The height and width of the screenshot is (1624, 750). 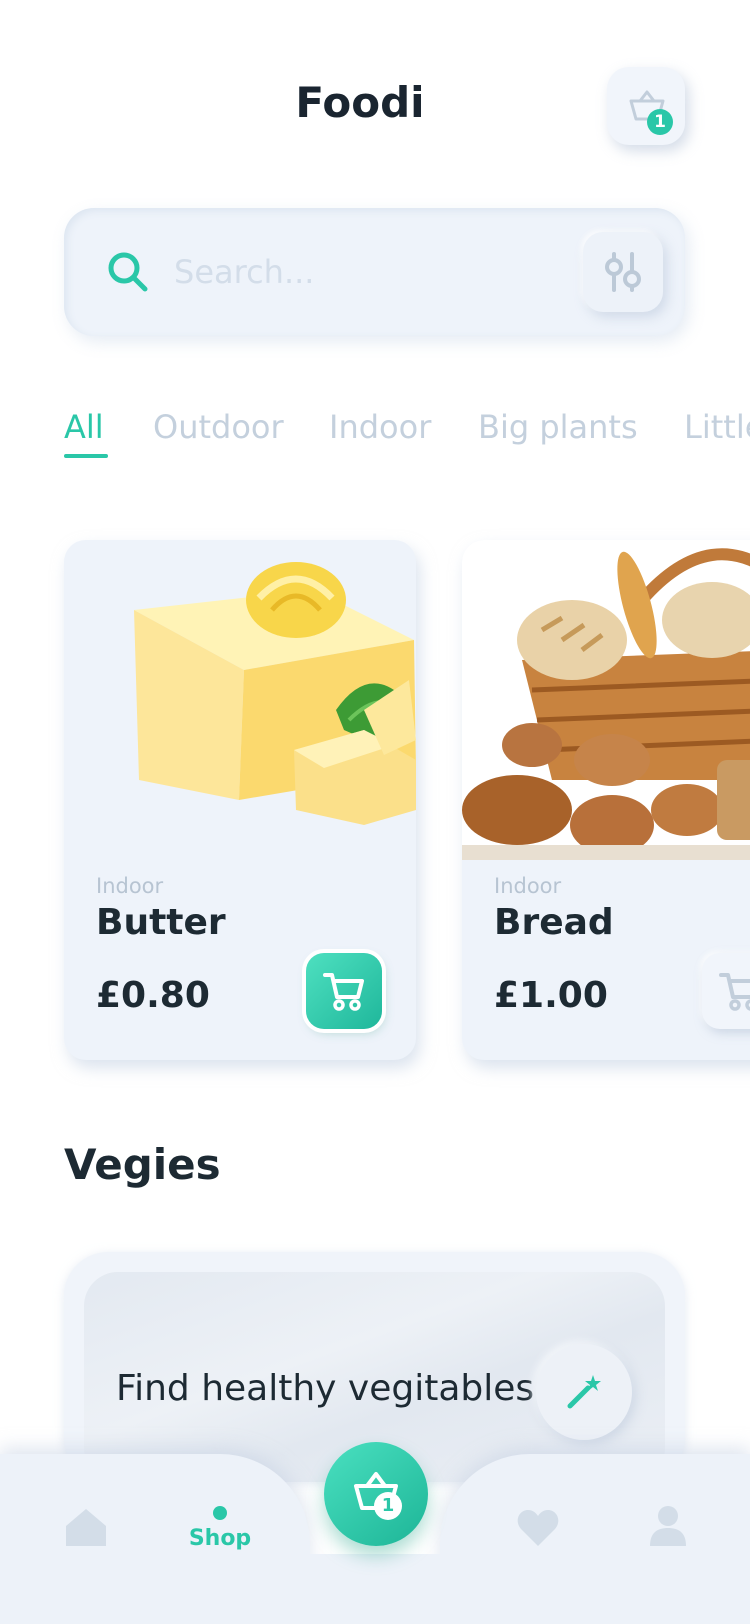 What do you see at coordinates (325, 1388) in the screenshot?
I see `promo-text: Find healthy vegitables` at bounding box center [325, 1388].